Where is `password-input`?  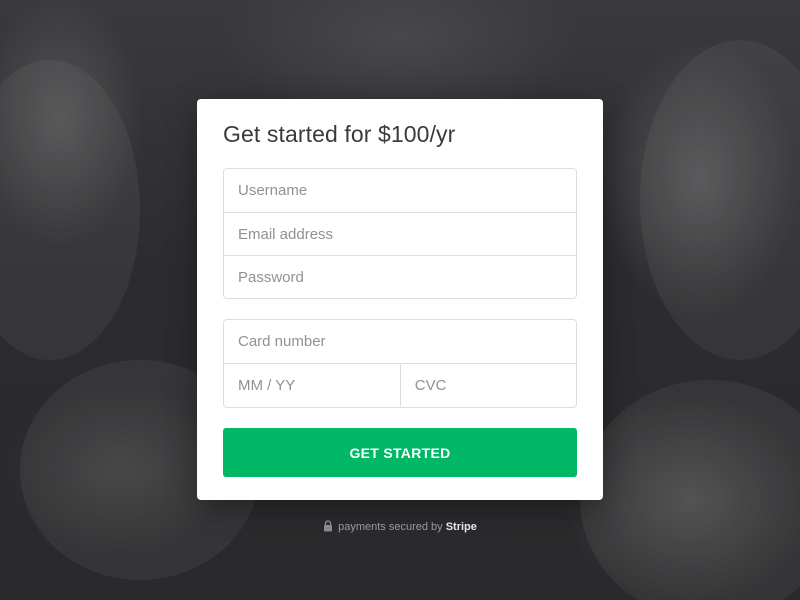
password-input is located at coordinates (400, 276).